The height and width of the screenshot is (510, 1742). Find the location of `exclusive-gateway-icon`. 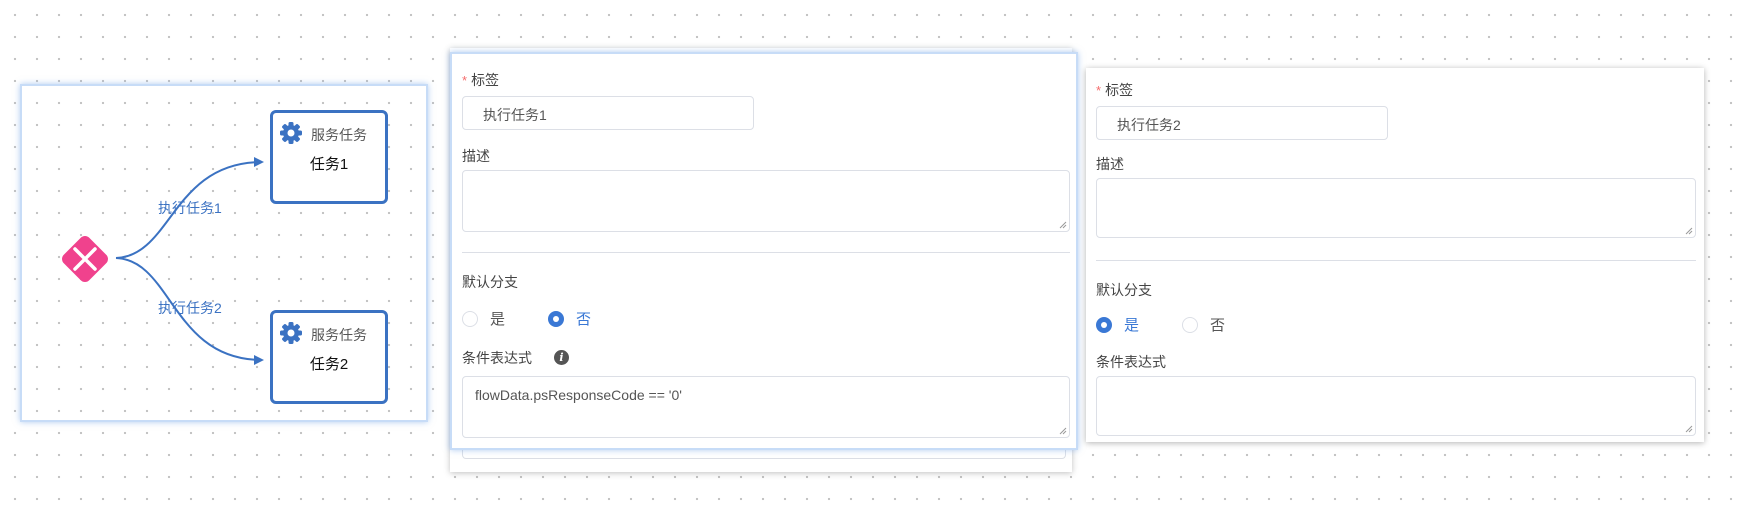

exclusive-gateway-icon is located at coordinates (85, 259).